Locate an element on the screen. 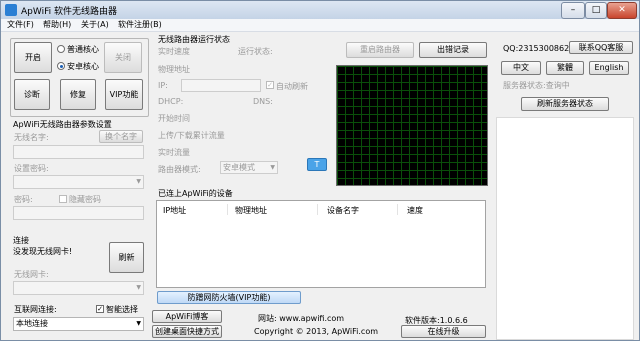  lang-traditional-button: 繁體 is located at coordinates (565, 68).